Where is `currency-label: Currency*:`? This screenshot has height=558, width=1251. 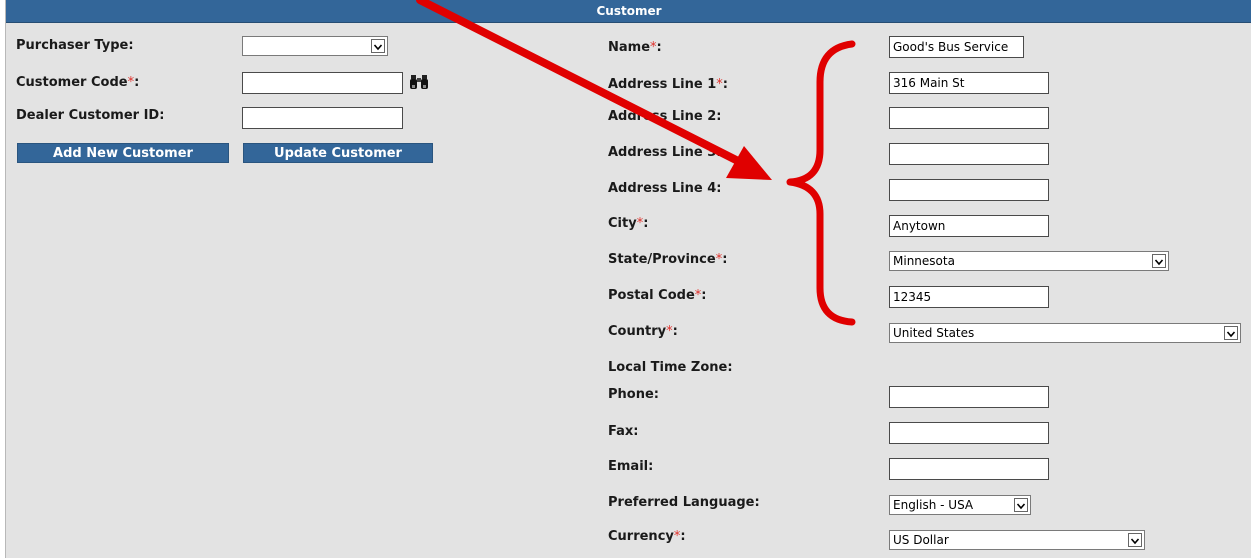 currency-label: Currency*: is located at coordinates (647, 536).